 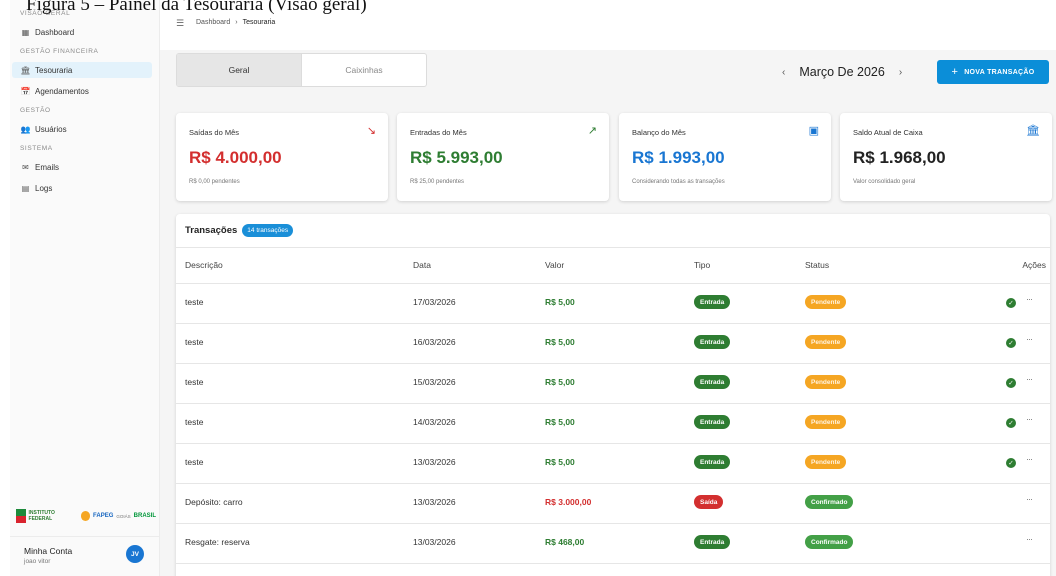 What do you see at coordinates (48, 551) in the screenshot?
I see `account-name: Minha Conta` at bounding box center [48, 551].